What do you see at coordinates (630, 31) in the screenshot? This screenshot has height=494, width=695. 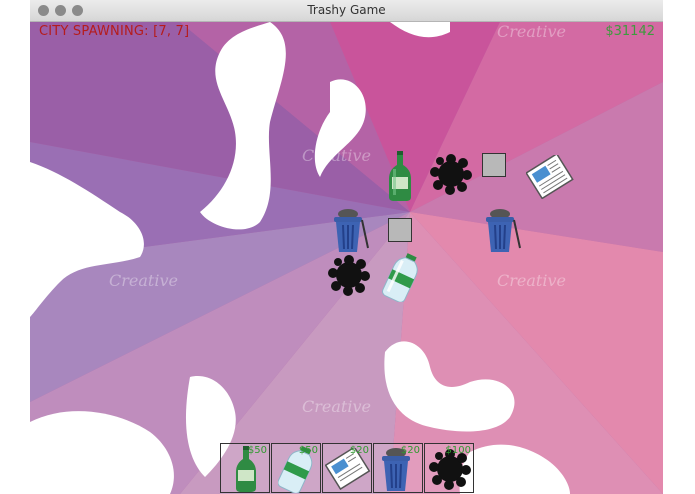 I see `money-display: $31142` at bounding box center [630, 31].